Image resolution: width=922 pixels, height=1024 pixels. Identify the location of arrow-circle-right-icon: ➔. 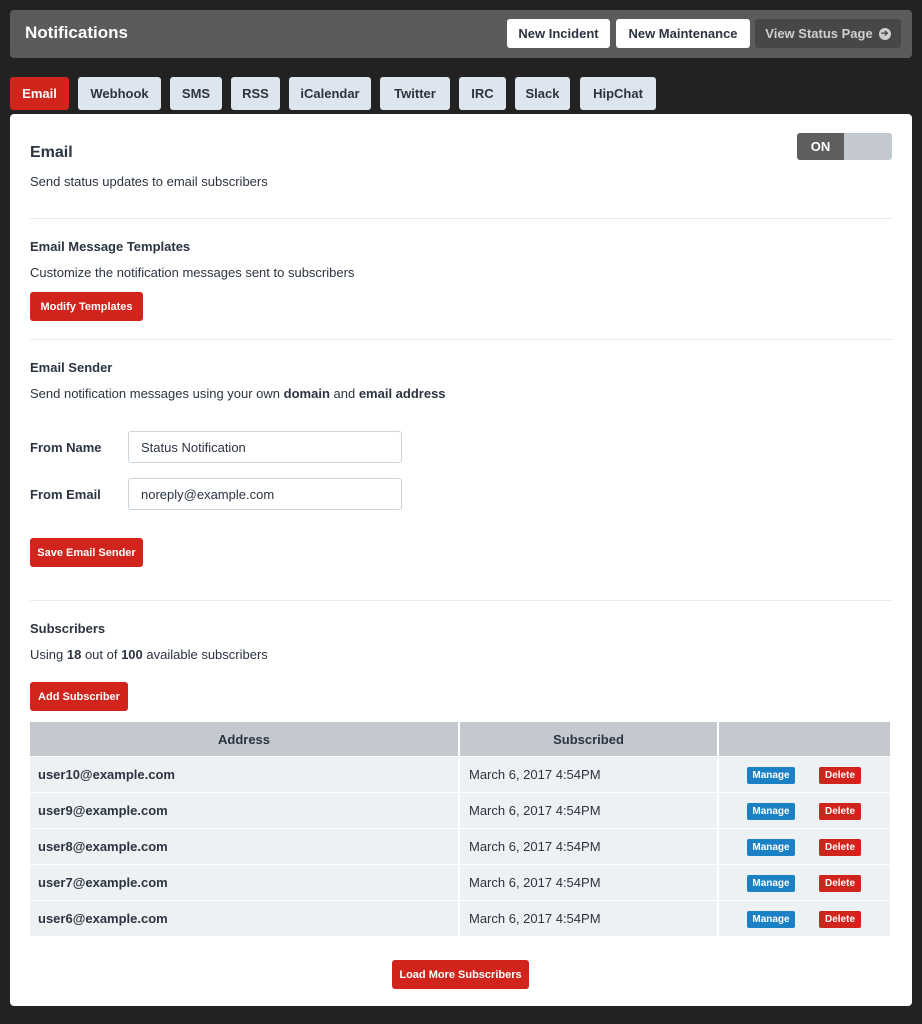
(884, 33).